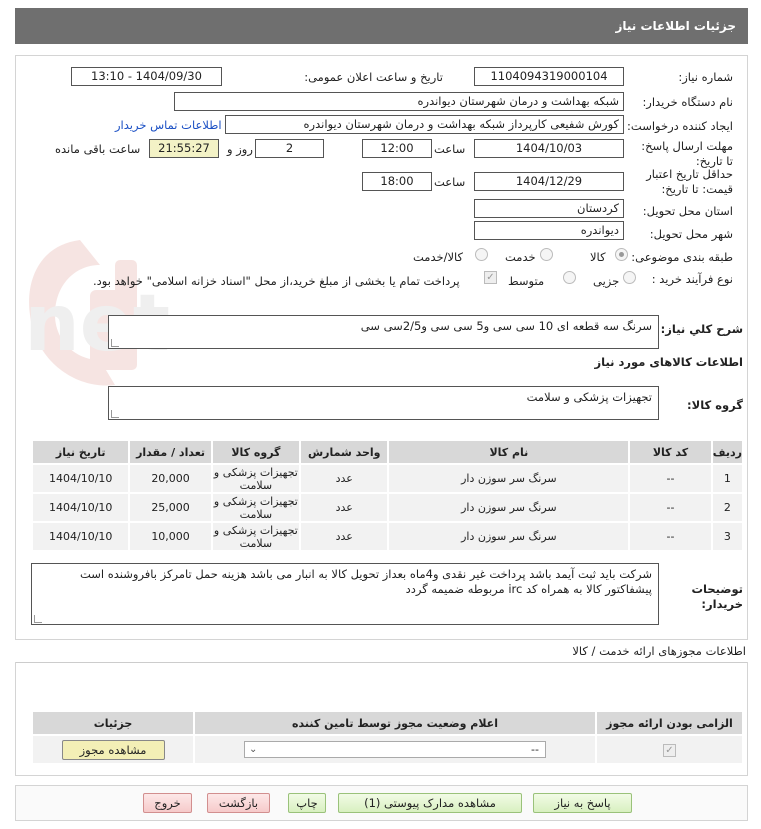 This screenshot has height=829, width=761. I want to click on cell-details: مشاهده مجوز, so click(113, 749).